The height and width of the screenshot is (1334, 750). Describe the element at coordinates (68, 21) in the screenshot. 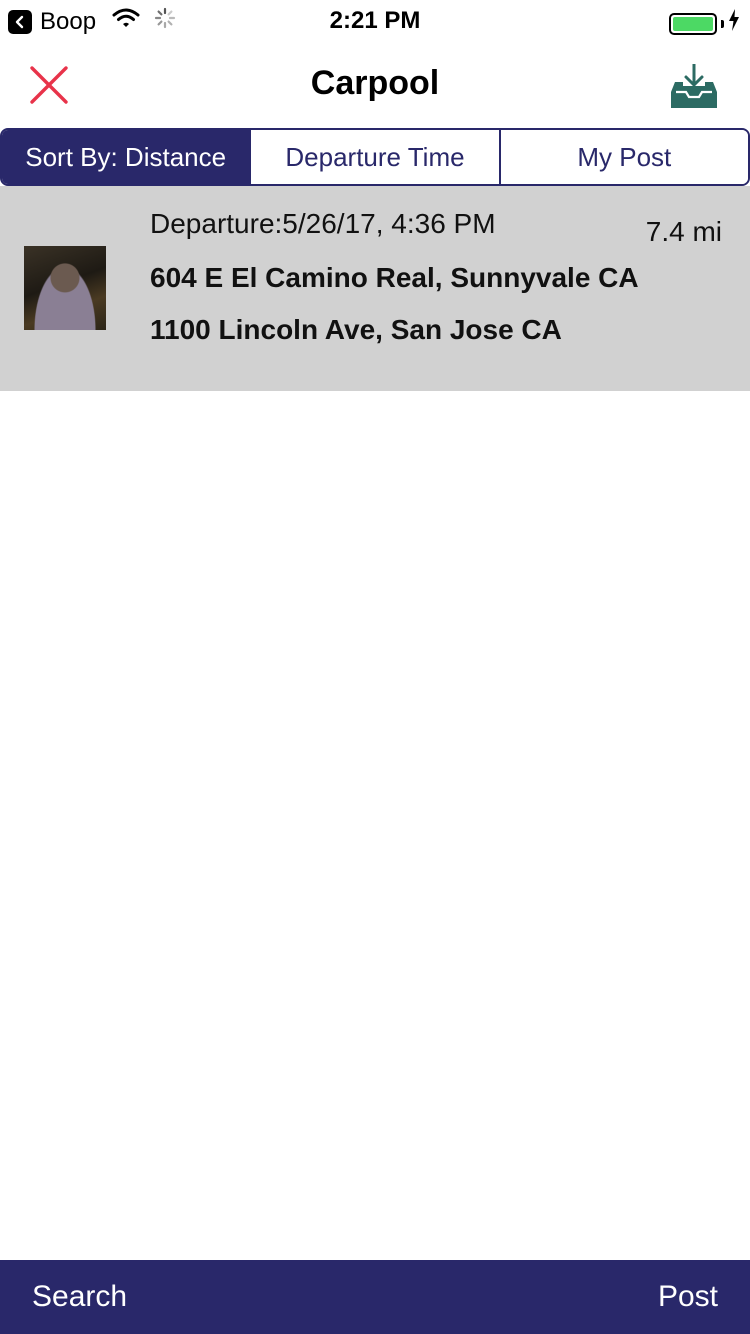

I see `back-app-name: Boop` at that location.